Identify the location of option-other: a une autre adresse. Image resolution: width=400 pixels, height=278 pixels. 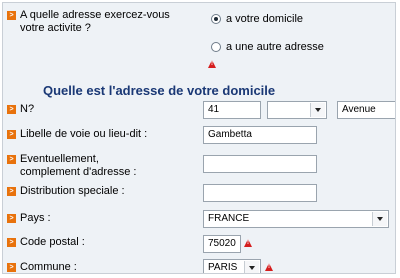
(267, 47).